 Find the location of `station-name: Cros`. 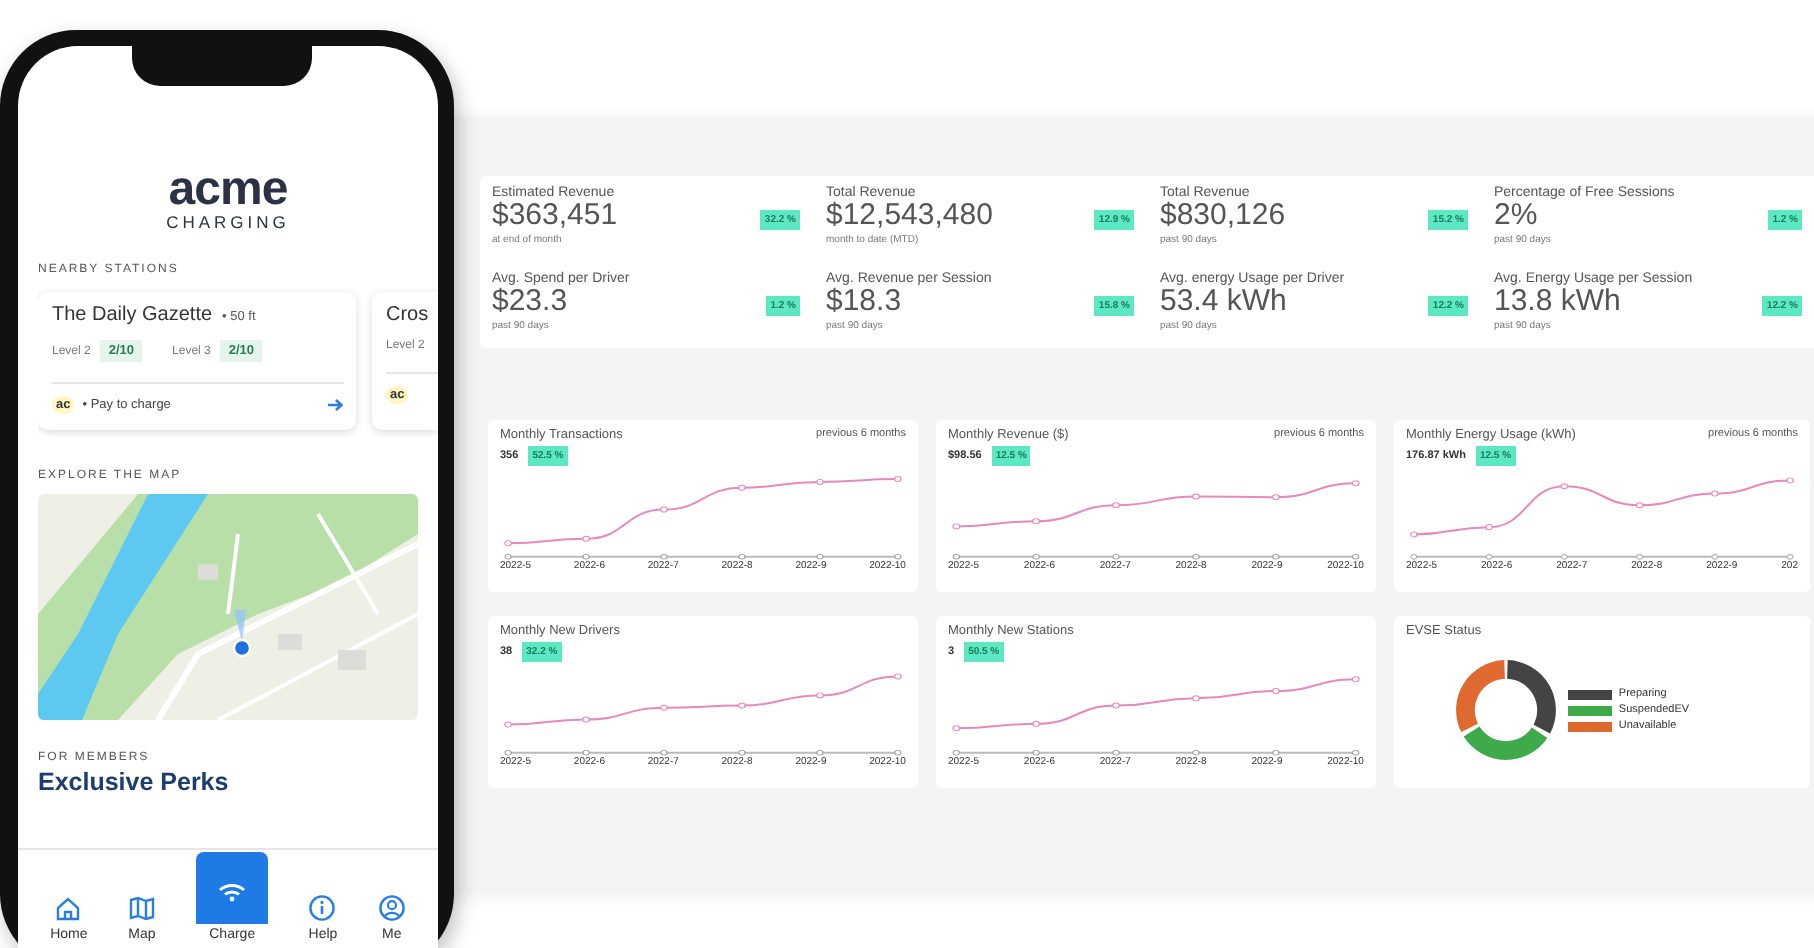

station-name: Cros is located at coordinates (407, 315).